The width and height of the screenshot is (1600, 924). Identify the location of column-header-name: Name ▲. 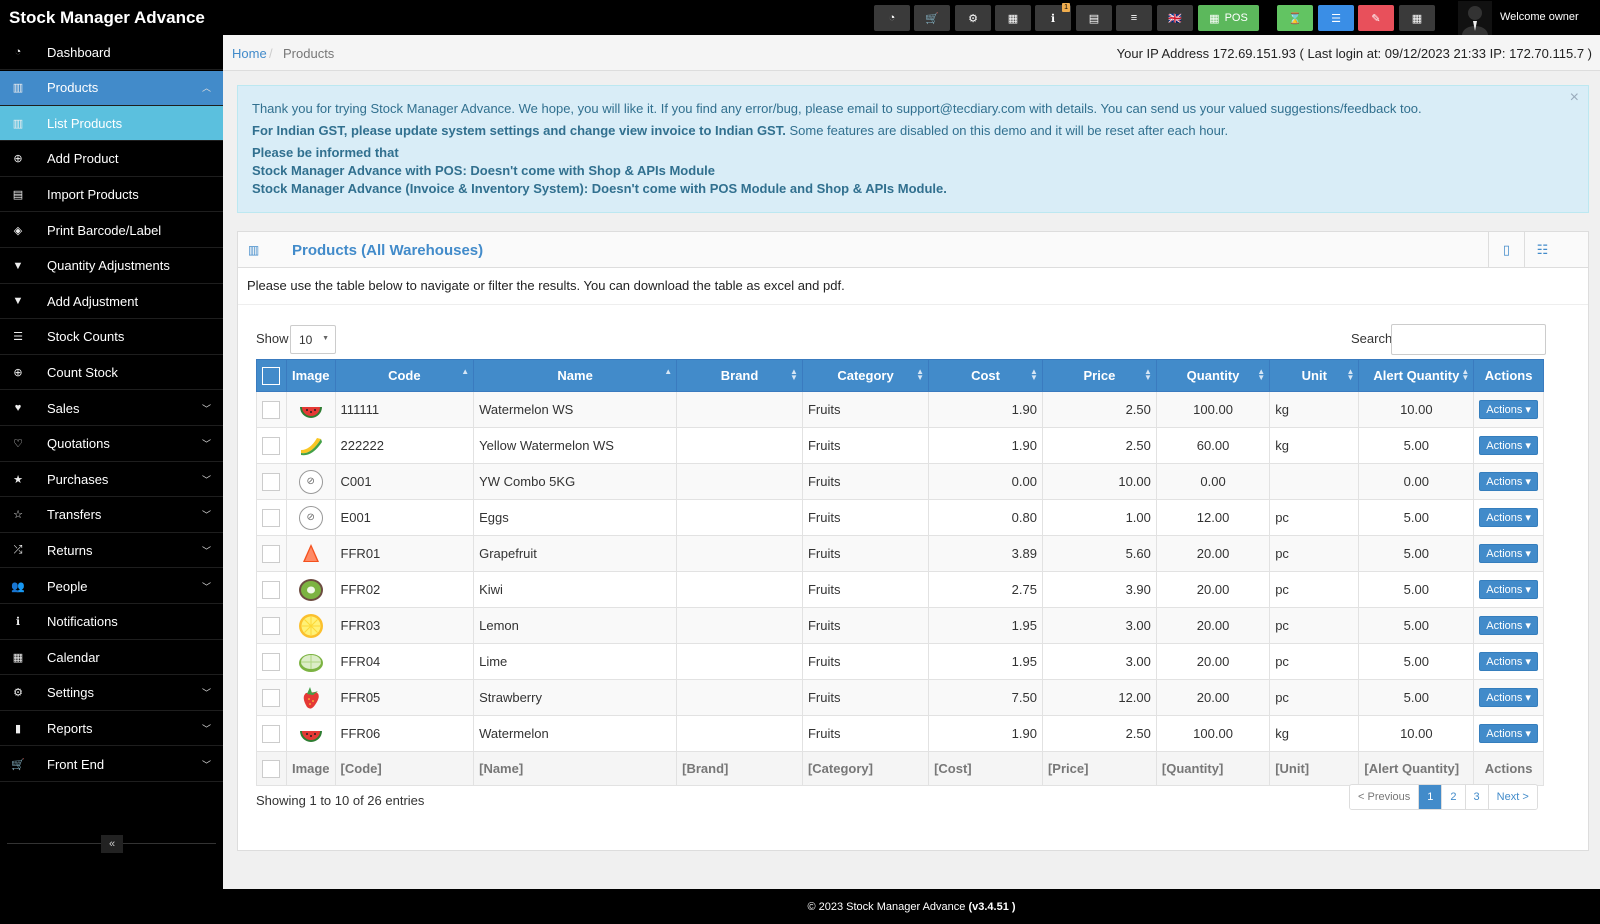
(575, 375).